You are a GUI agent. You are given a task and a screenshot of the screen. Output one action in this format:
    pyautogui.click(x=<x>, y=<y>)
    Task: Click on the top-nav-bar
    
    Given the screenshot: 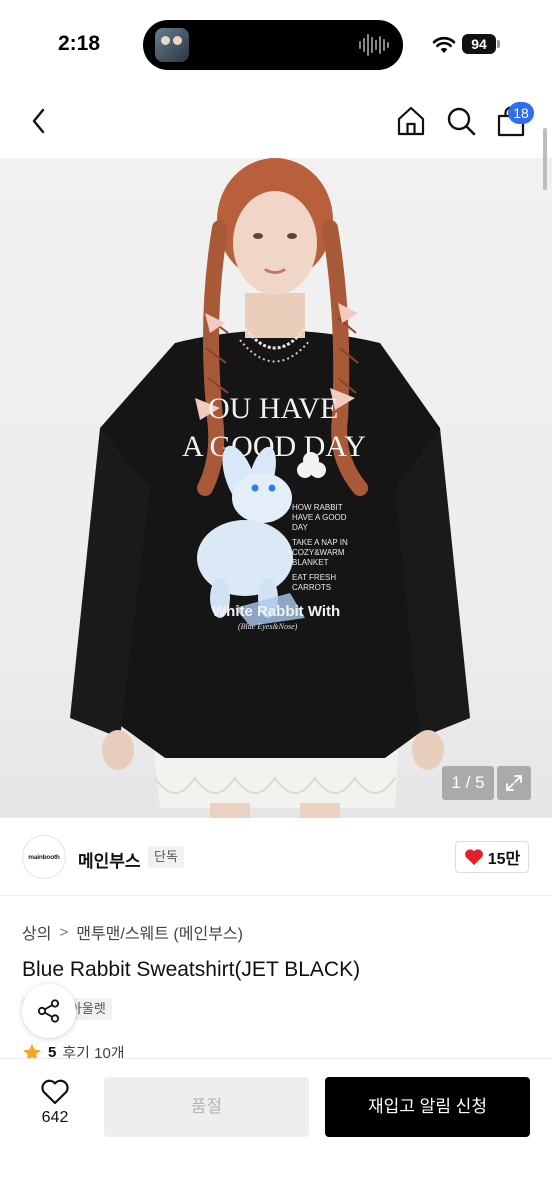 What is the action you would take?
    pyautogui.click(x=276, y=124)
    